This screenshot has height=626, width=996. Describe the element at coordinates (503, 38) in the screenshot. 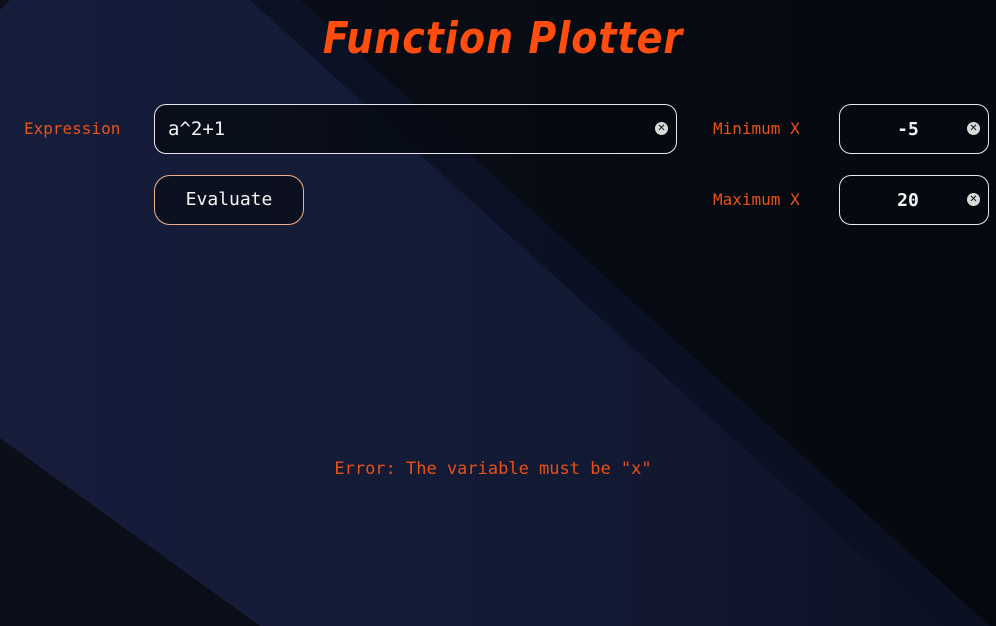

I see `app-title: Function Plotter` at that location.